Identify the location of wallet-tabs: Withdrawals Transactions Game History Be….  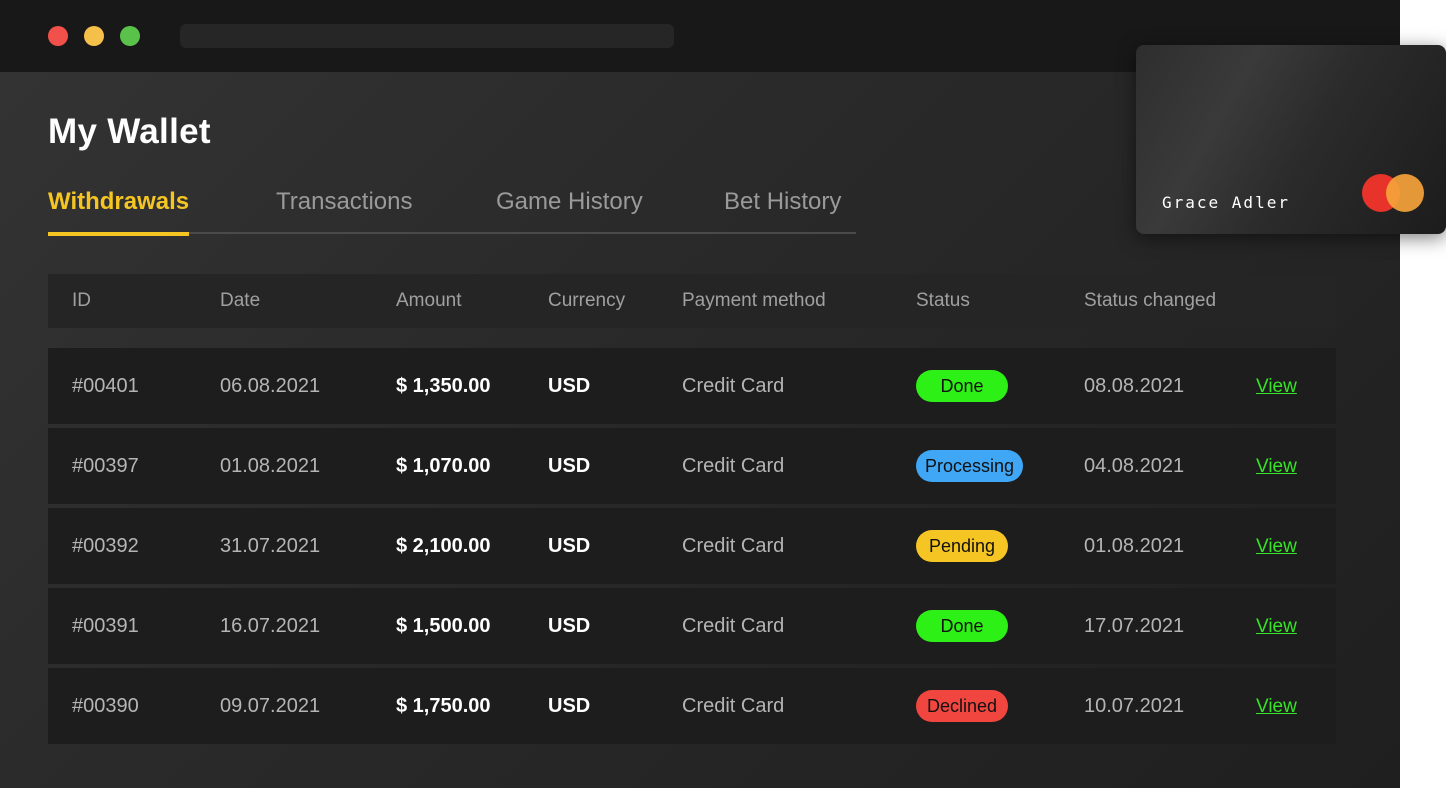
(452, 209).